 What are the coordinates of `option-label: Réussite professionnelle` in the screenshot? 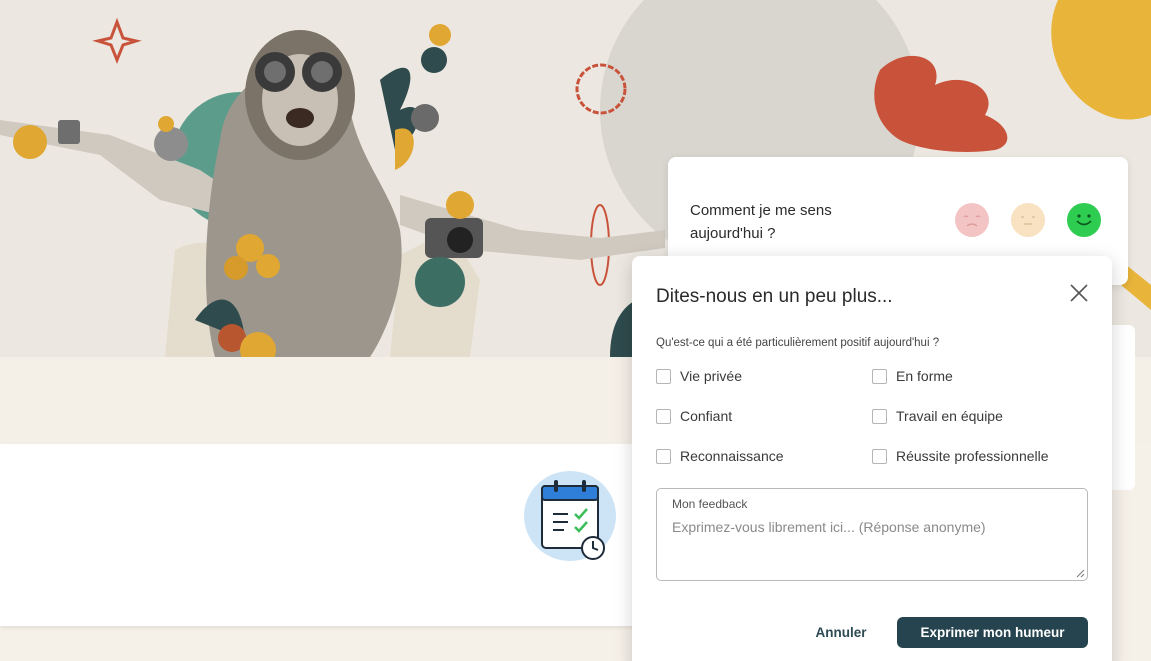 It's located at (972, 456).